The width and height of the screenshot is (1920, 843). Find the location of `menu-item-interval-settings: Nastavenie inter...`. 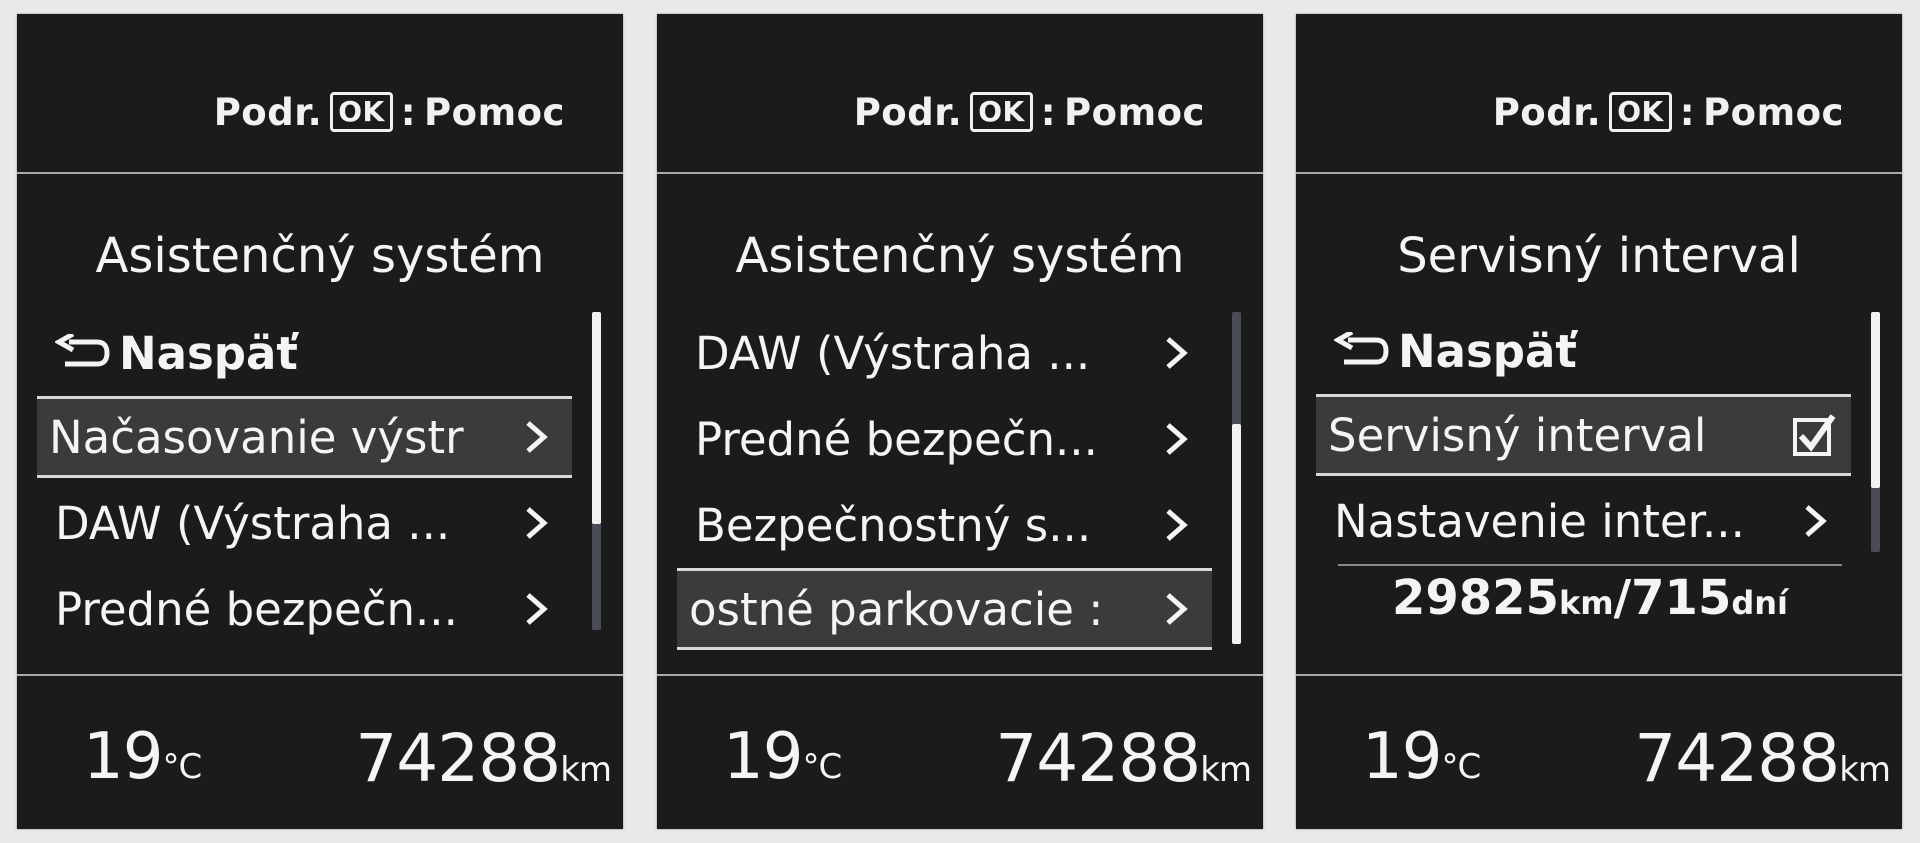

menu-item-interval-settings: Nastavenie inter... is located at coordinates (1583, 521).